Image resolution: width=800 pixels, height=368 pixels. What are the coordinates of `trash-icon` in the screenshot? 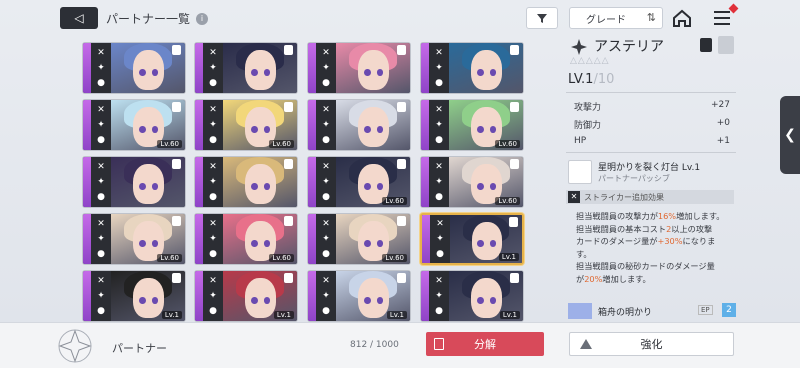 It's located at (726, 45).